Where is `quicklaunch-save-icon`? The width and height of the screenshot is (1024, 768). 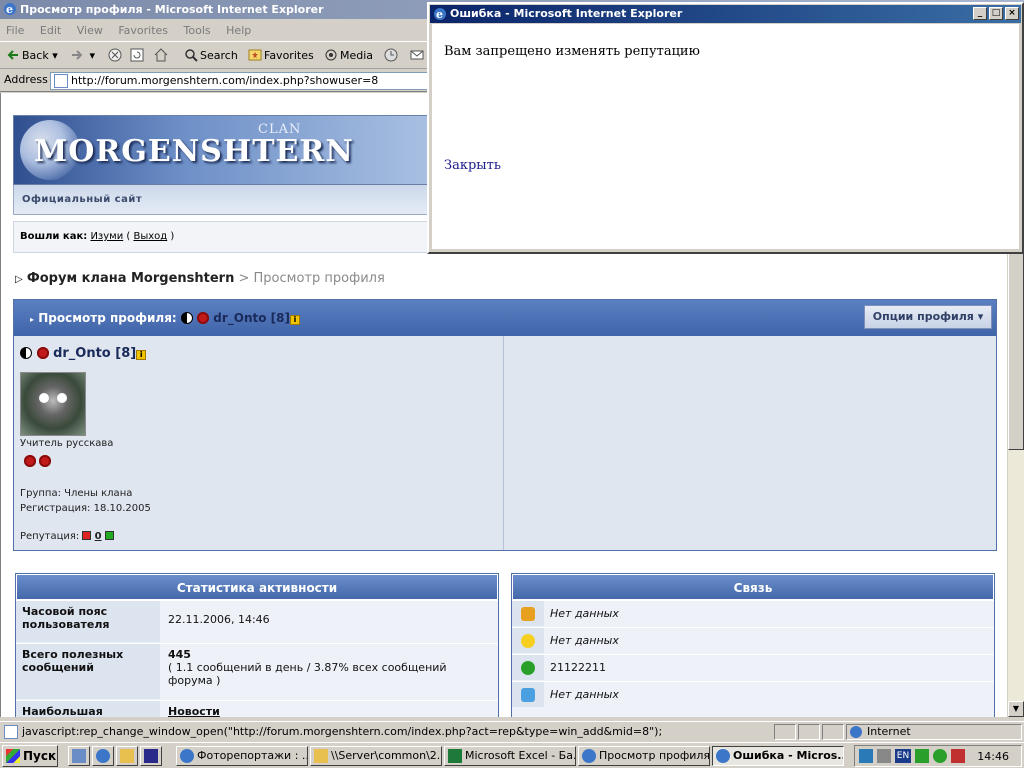
quicklaunch-save-icon is located at coordinates (151, 756).